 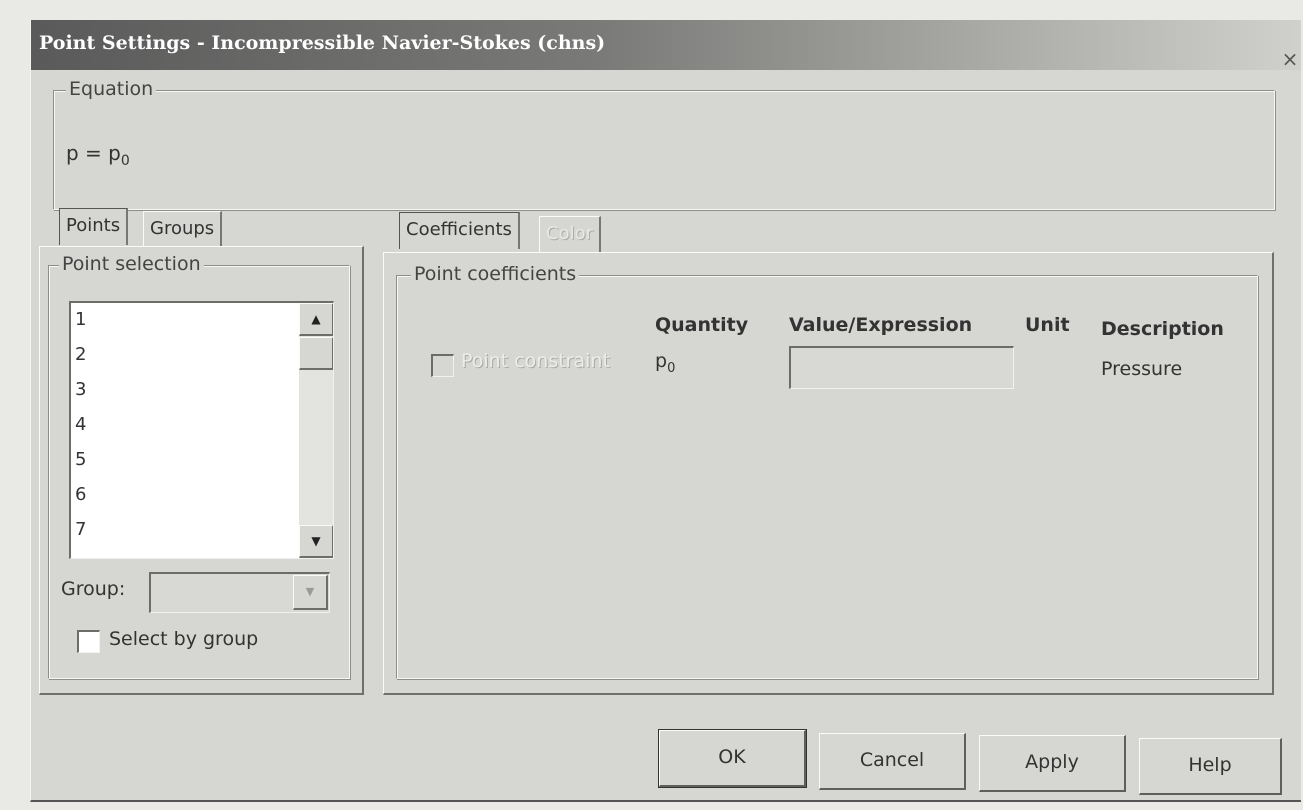 What do you see at coordinates (183, 229) in the screenshot?
I see `tab-groups: Groups` at bounding box center [183, 229].